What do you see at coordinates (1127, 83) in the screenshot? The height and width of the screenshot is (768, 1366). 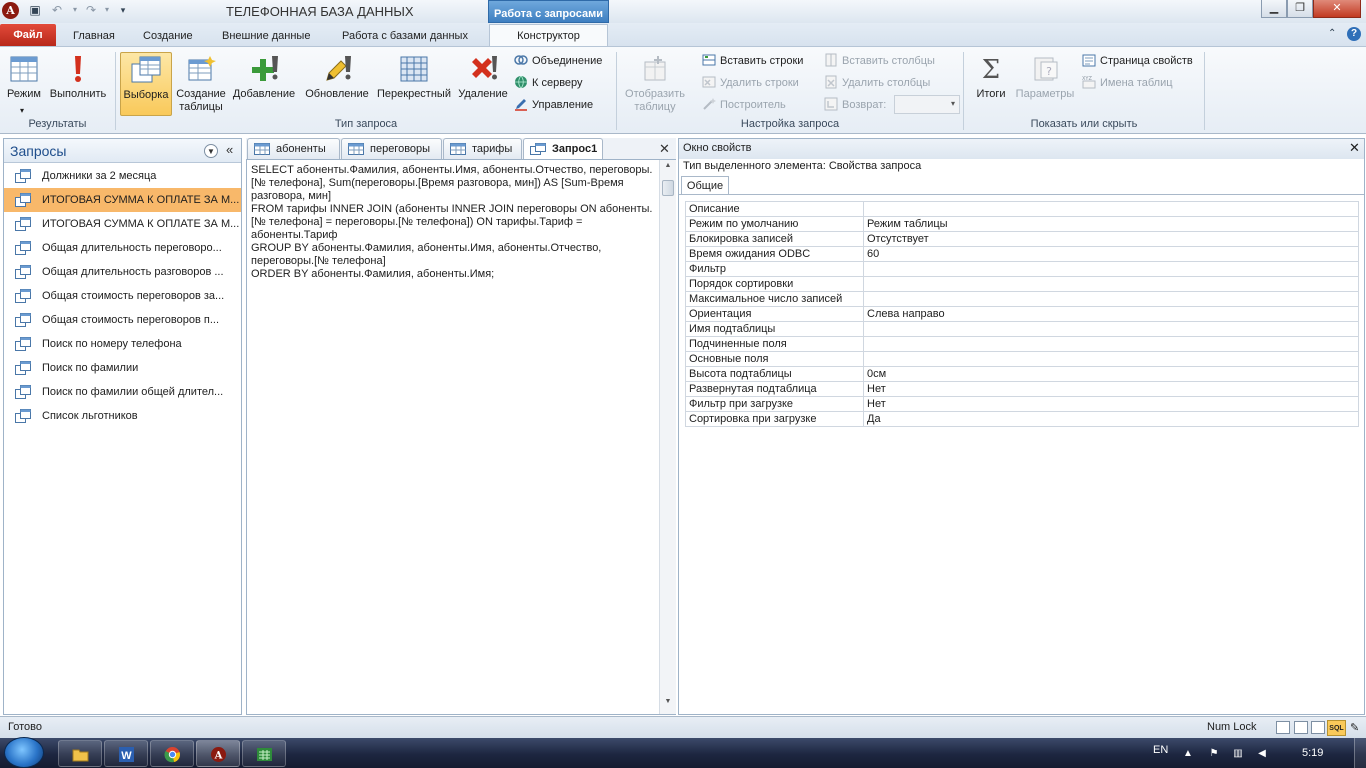 I see `table-names-button: XYZ Имена таблиц` at bounding box center [1127, 83].